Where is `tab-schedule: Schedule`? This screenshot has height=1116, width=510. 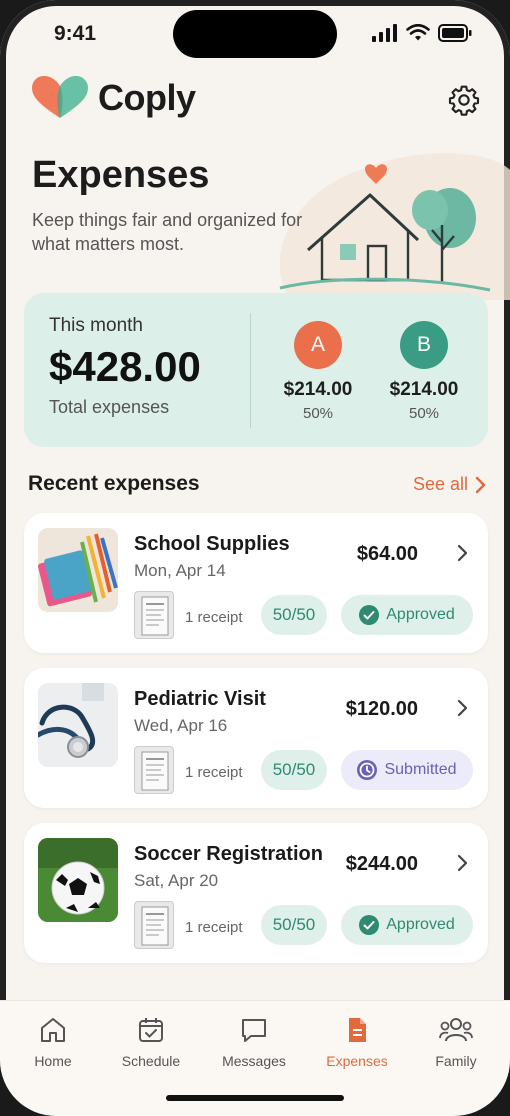
tab-schedule: Schedule is located at coordinates (151, 1042).